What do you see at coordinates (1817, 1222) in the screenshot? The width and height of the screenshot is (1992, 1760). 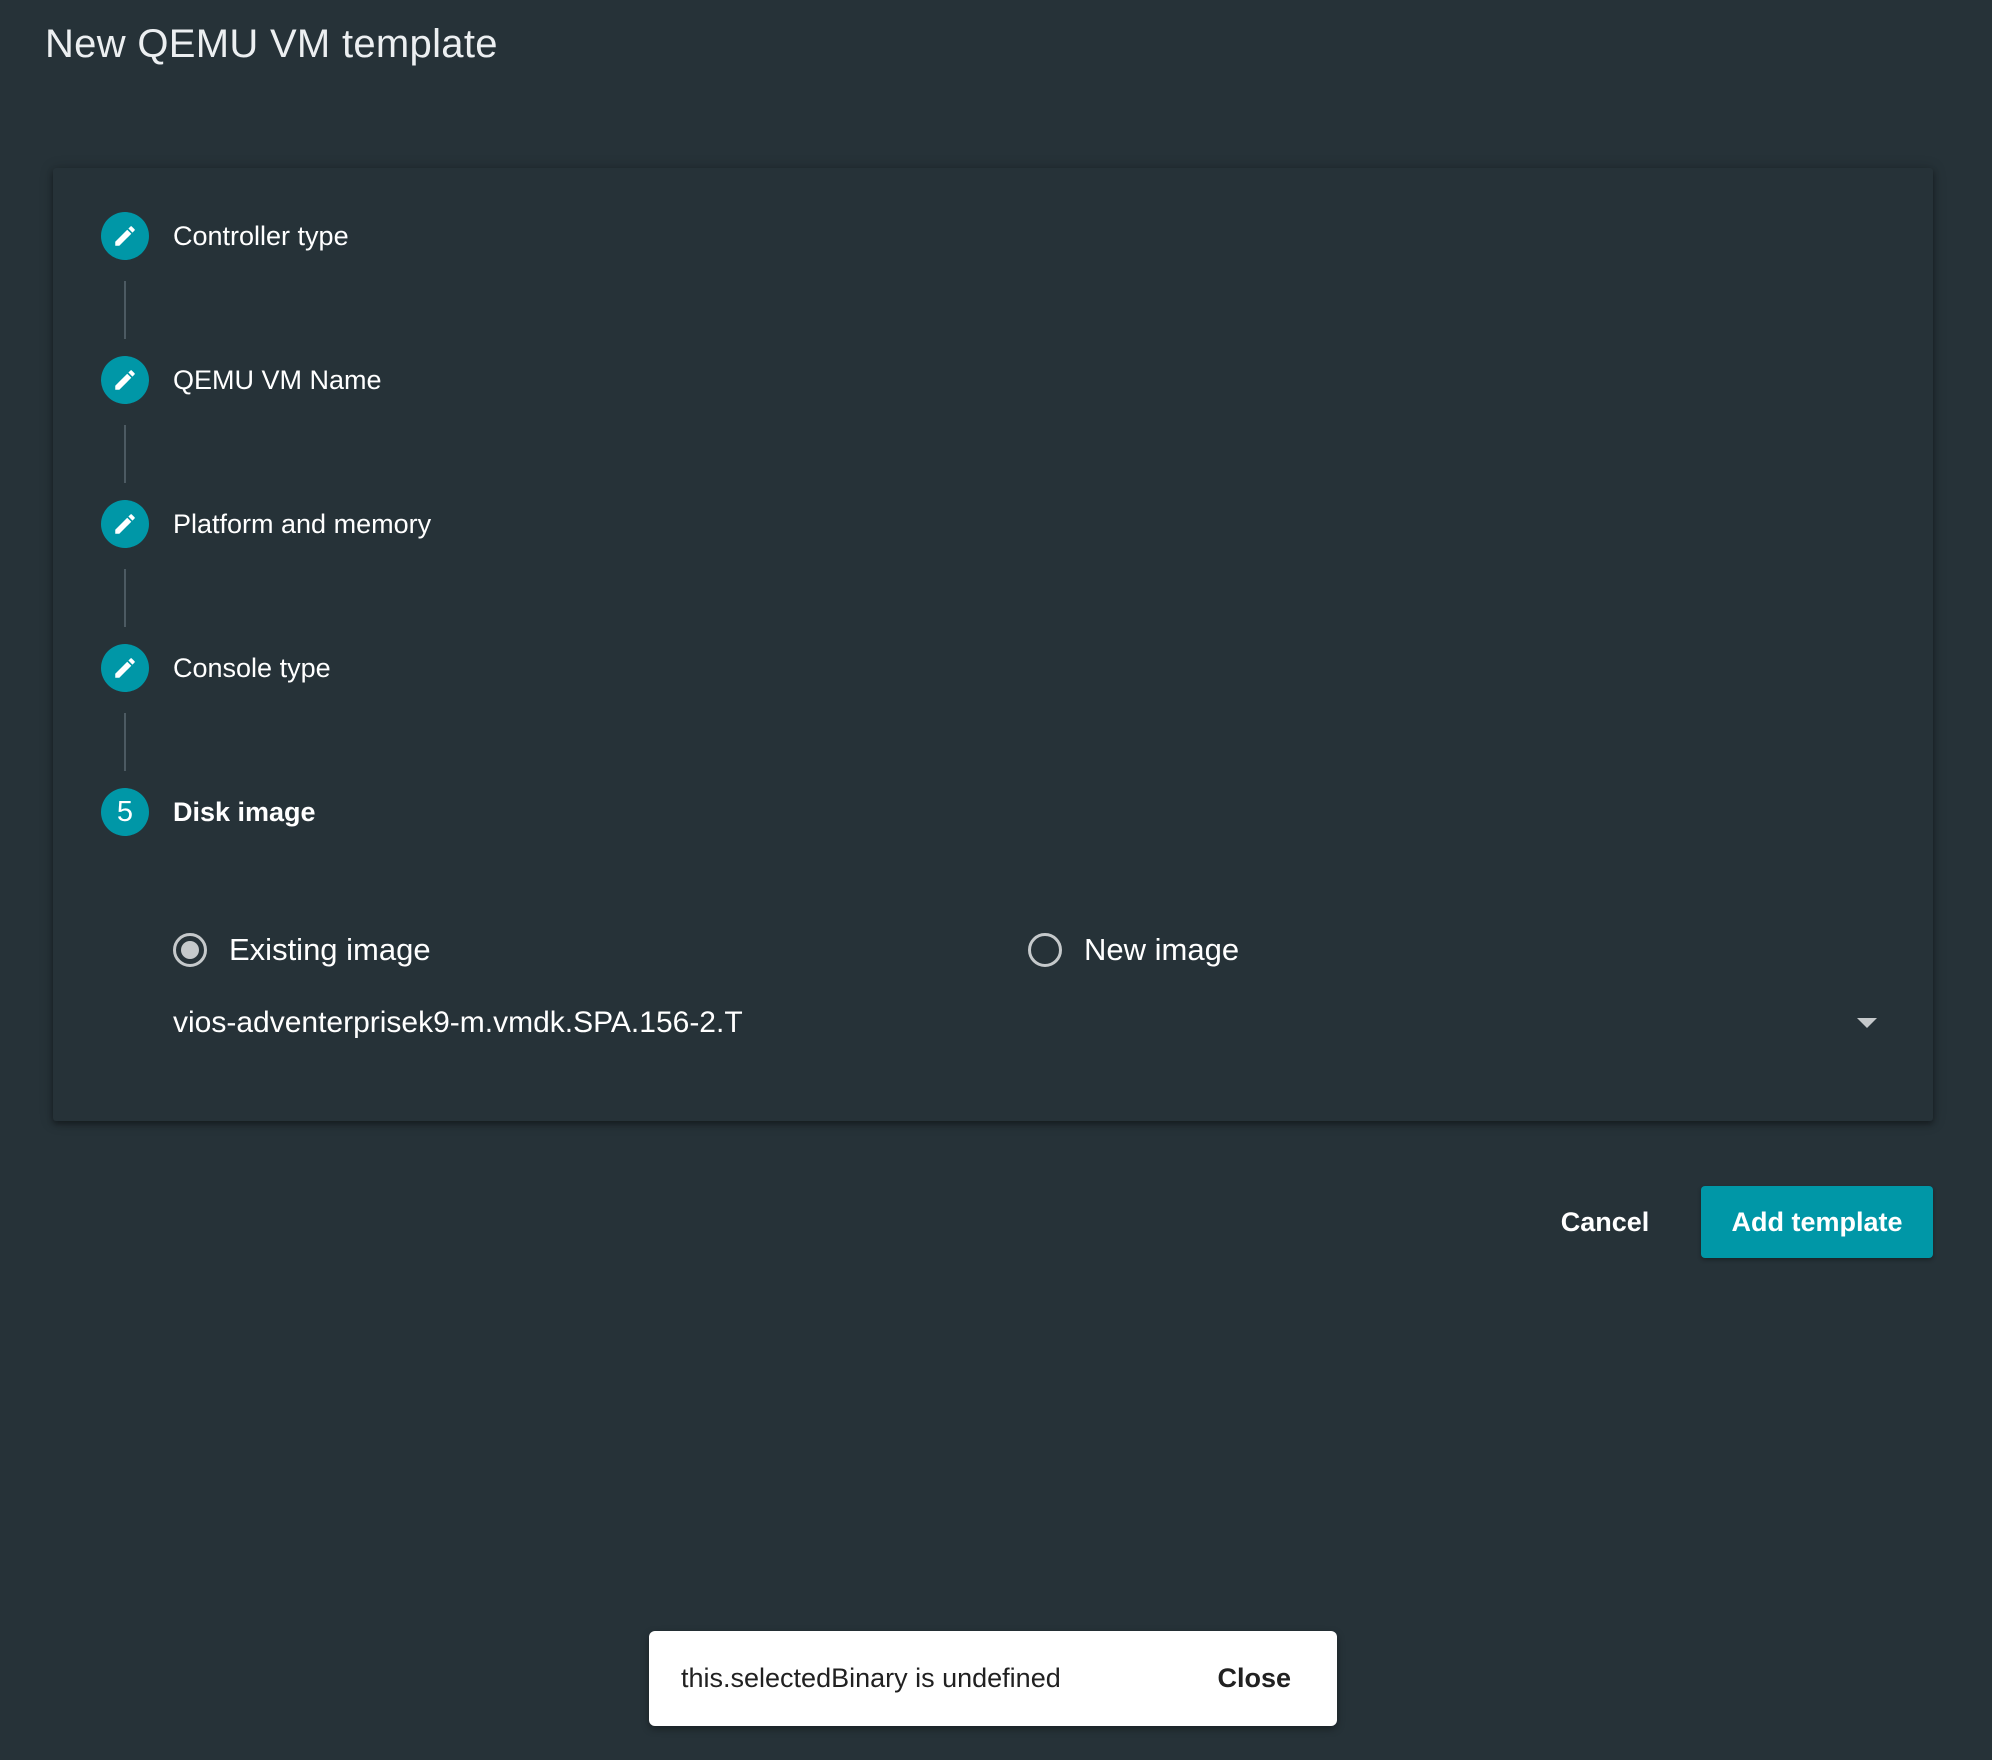 I see `add-template-button: Add template` at bounding box center [1817, 1222].